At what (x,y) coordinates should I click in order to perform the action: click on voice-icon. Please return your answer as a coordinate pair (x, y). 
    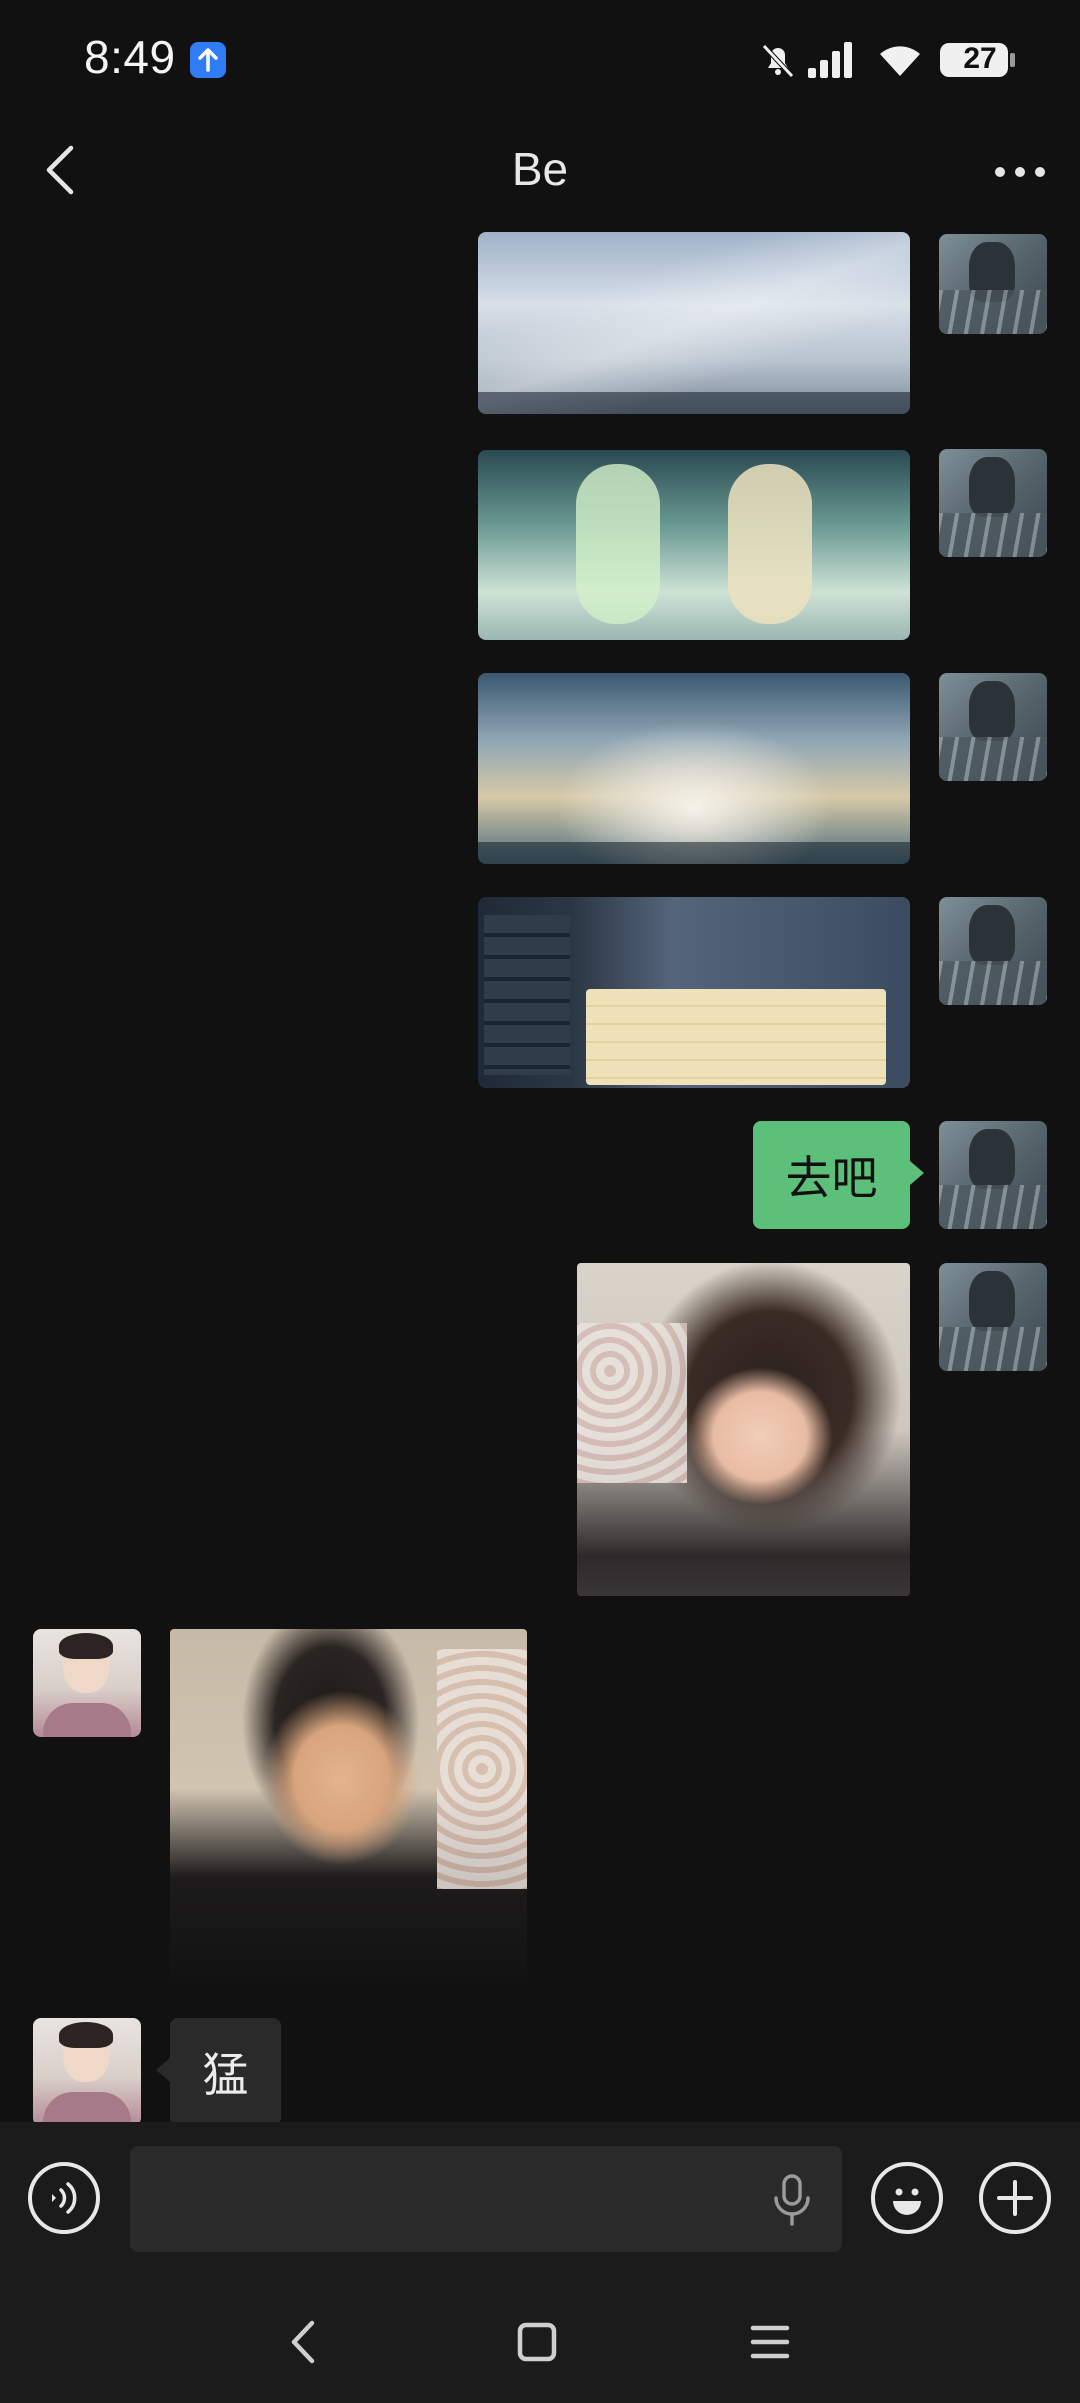
    Looking at the image, I should click on (64, 2198).